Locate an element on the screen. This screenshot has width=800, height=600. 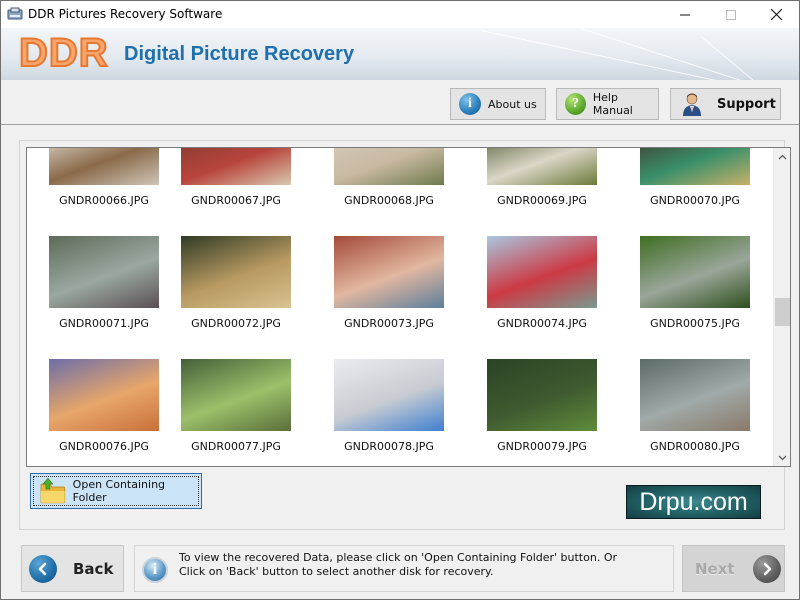
support-button: Support is located at coordinates (725, 104).